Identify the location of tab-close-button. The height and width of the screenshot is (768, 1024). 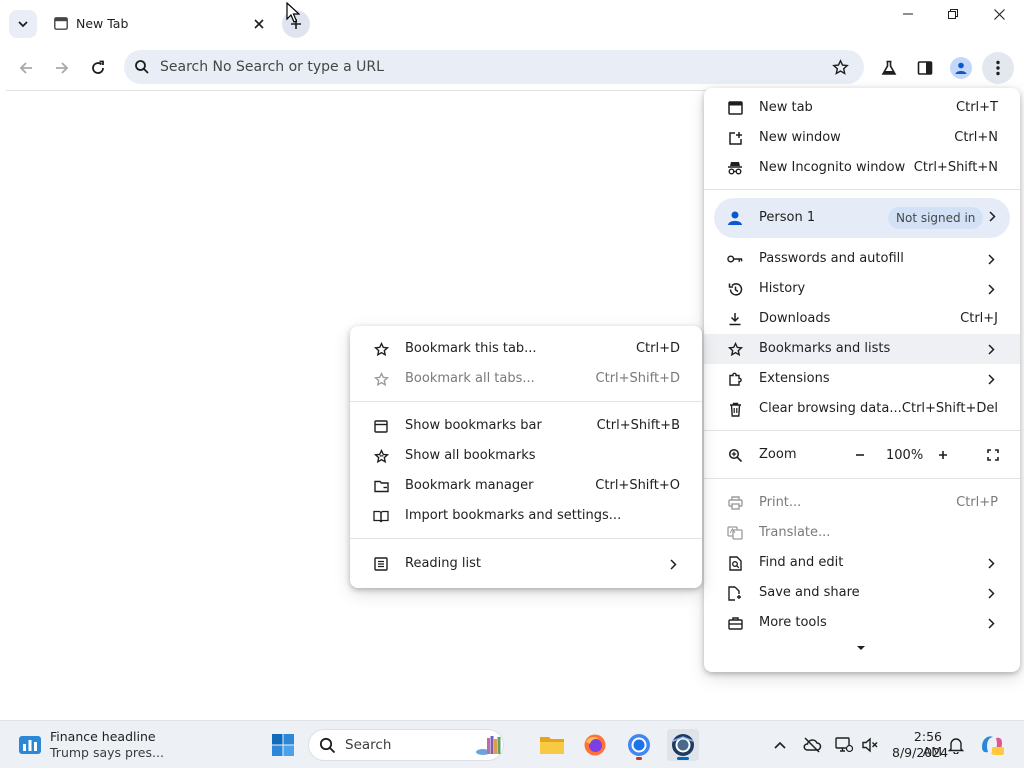
(259, 24).